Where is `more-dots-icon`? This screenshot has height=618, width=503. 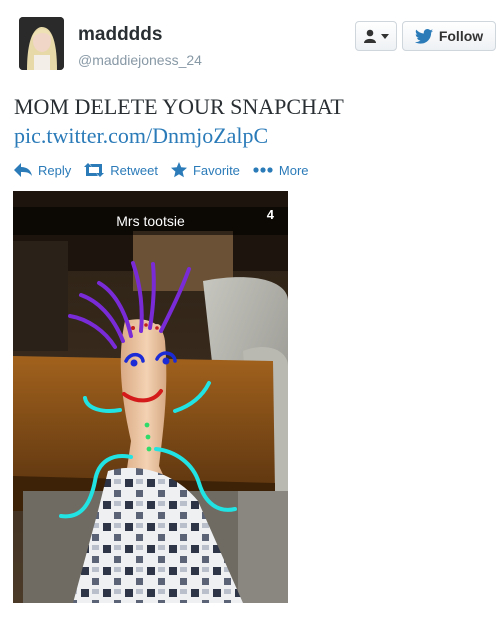 more-dots-icon is located at coordinates (263, 170).